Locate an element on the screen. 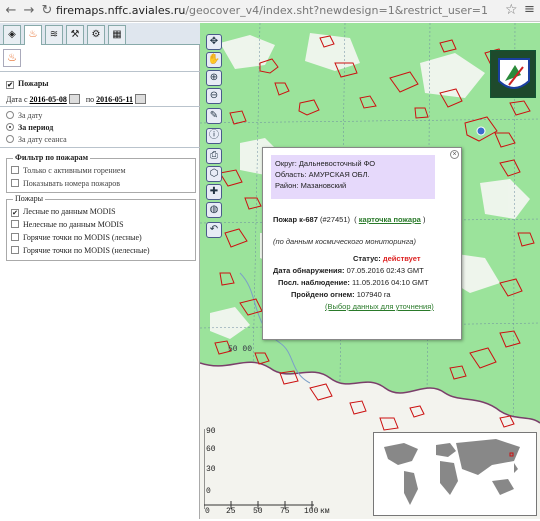 The height and width of the screenshot is (521, 540). detected-row: Дата обнаружения: 07.05.2016 02:43 GMT is located at coordinates (348, 270).